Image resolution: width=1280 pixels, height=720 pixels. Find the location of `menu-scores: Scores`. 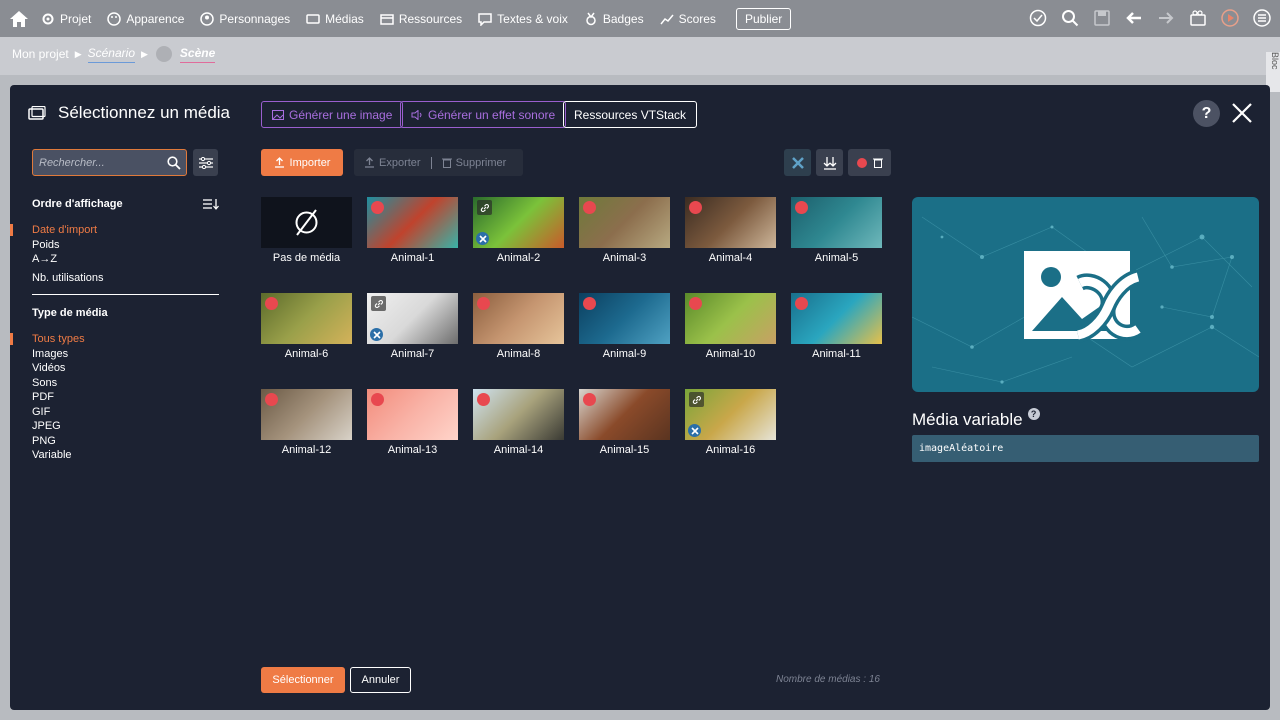

menu-scores: Scores is located at coordinates (687, 19).